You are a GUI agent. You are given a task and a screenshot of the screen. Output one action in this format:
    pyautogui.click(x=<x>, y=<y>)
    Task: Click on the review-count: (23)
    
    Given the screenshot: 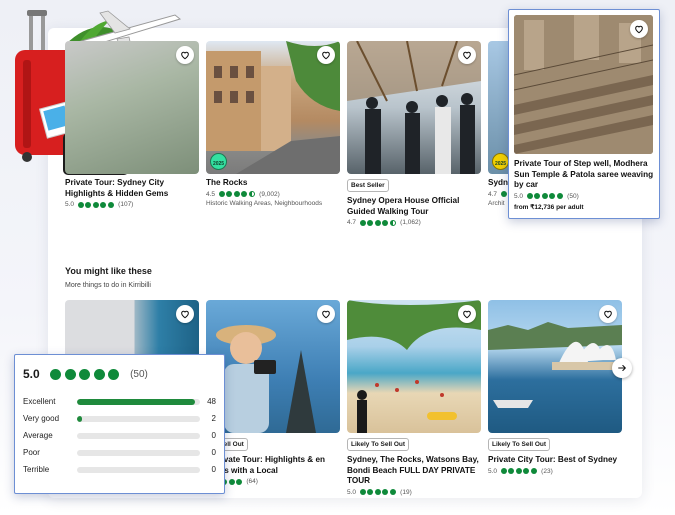 What is the action you would take?
    pyautogui.click(x=547, y=471)
    